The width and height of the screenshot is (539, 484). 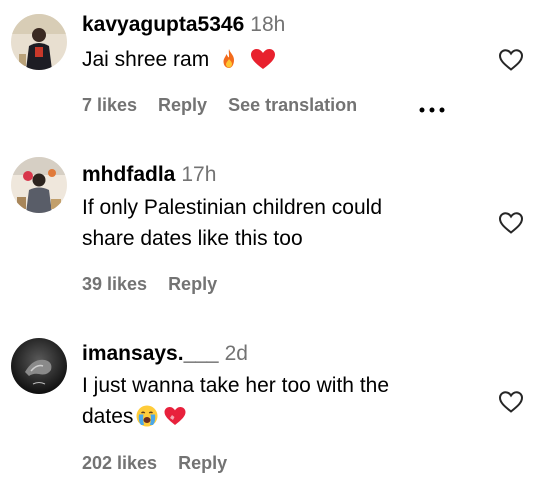 I want to click on comment-header: imansays.___ 2d, so click(x=165, y=354).